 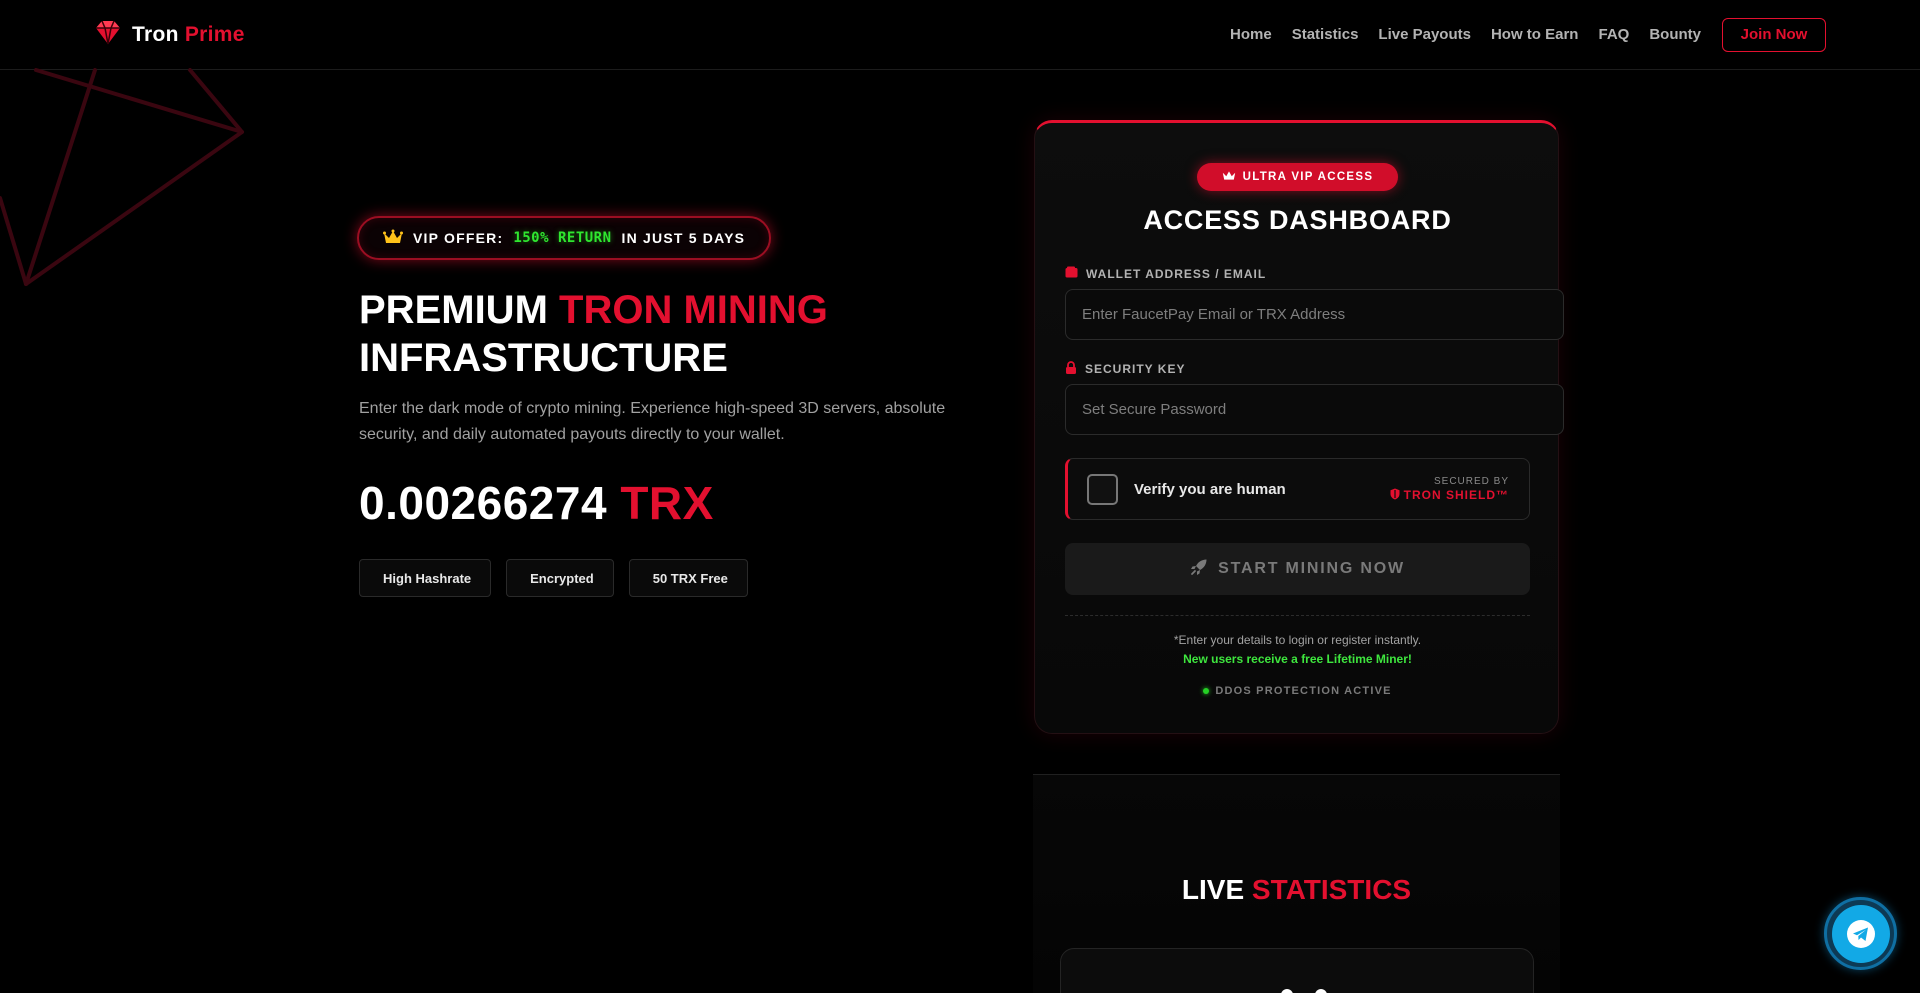 I want to click on stats-title-part1: LIVE, so click(x=1213, y=889).